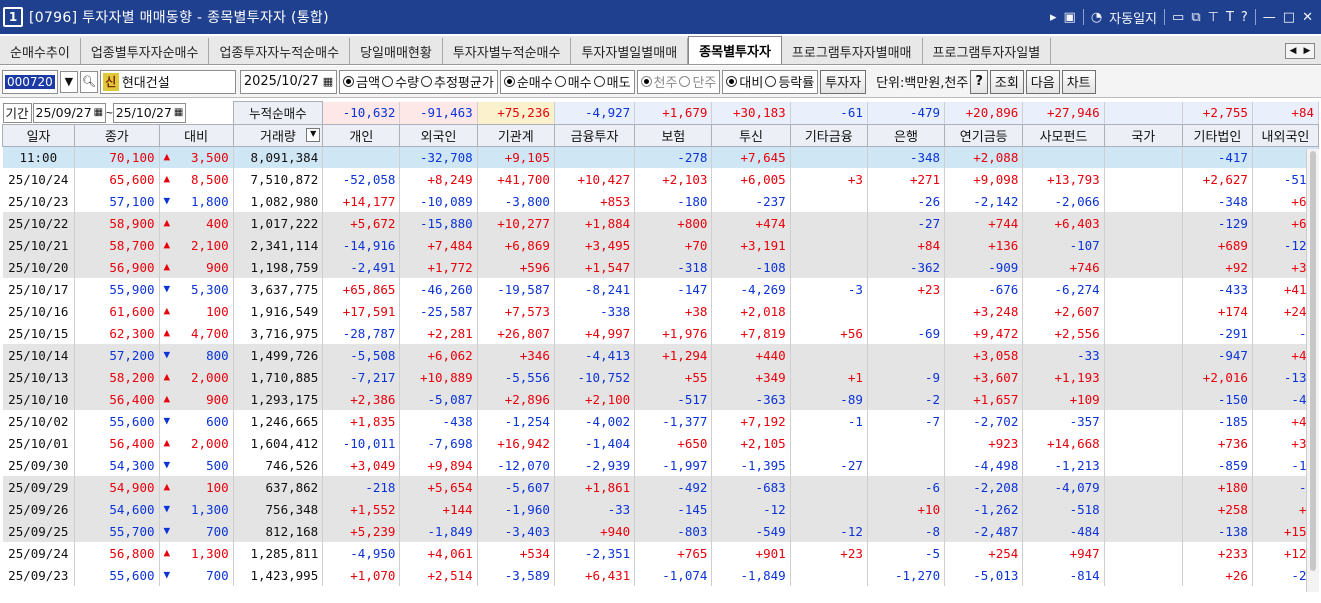 The width and height of the screenshot is (1321, 603). What do you see at coordinates (573, 81) in the screenshot?
I see `radio-buy: 매수` at bounding box center [573, 81].